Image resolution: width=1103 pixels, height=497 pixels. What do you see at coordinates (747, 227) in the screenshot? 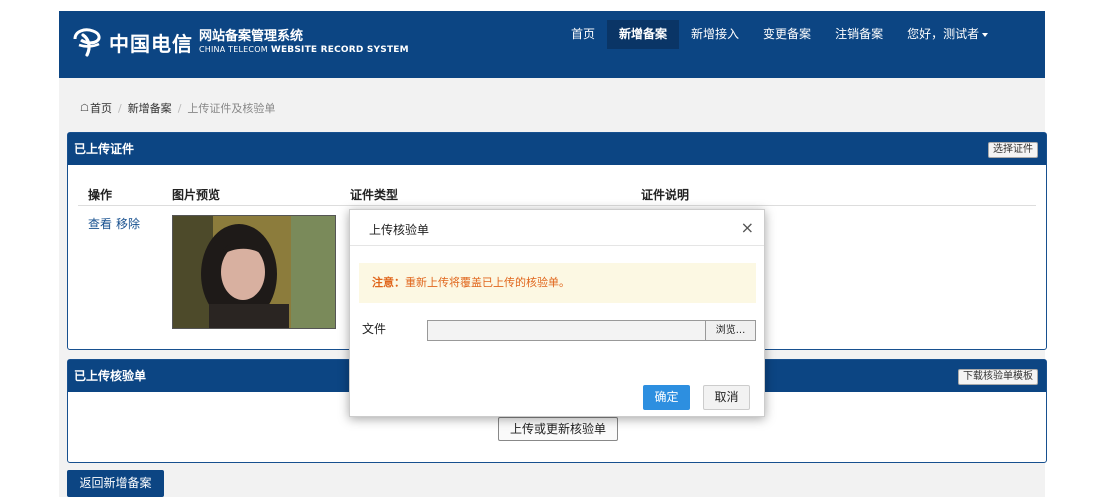
I see `close-icon: ×` at bounding box center [747, 227].